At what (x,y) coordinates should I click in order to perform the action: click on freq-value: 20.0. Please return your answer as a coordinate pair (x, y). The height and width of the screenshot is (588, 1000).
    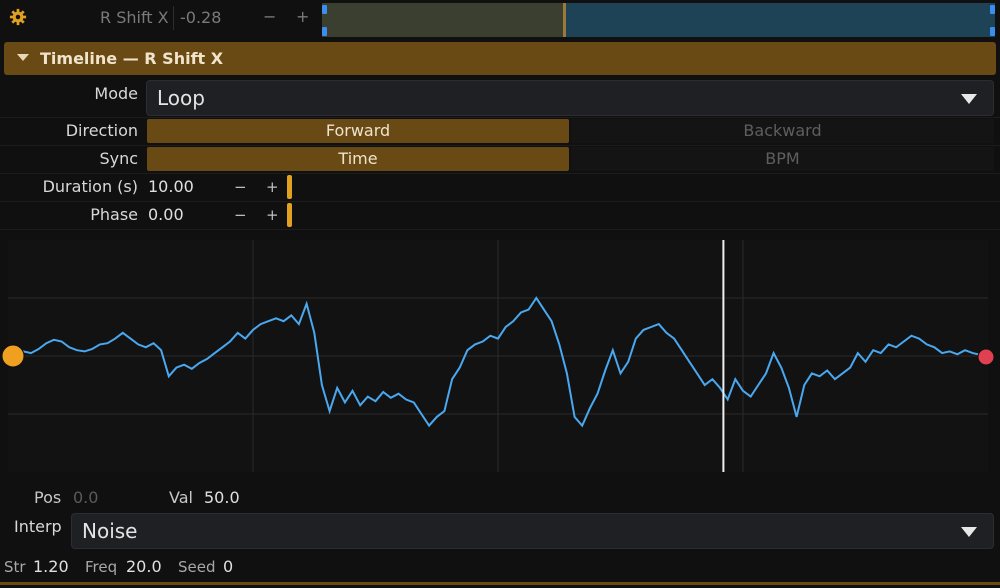
    Looking at the image, I should click on (144, 566).